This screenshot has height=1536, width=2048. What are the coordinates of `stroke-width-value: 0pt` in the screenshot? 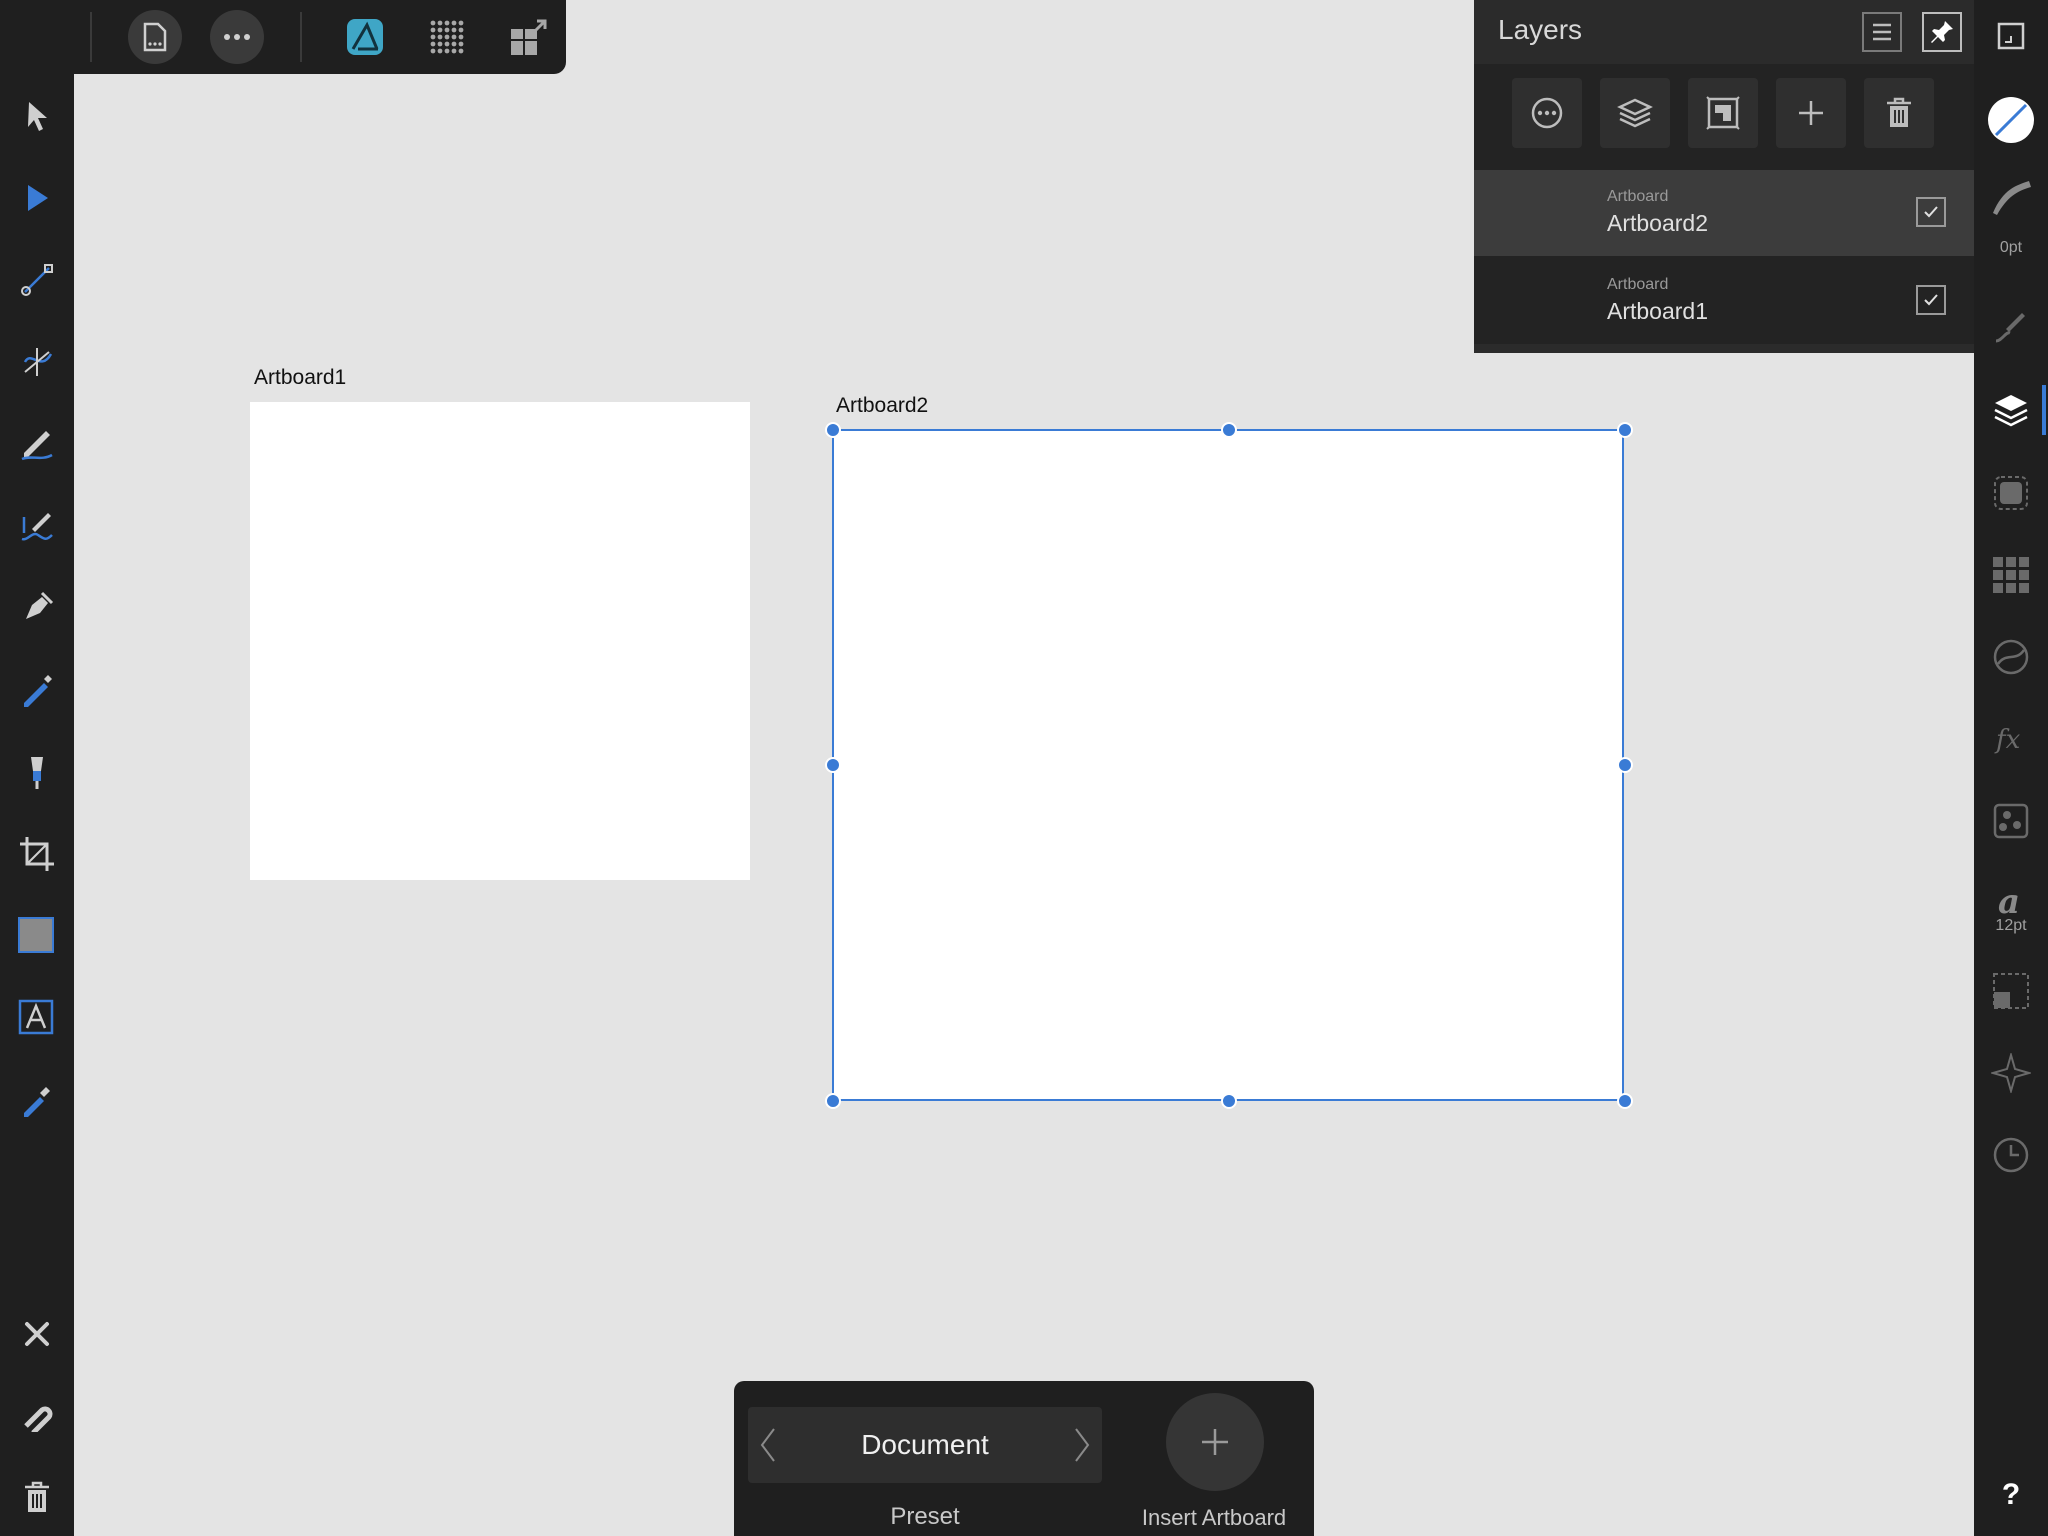 It's located at (2011, 247).